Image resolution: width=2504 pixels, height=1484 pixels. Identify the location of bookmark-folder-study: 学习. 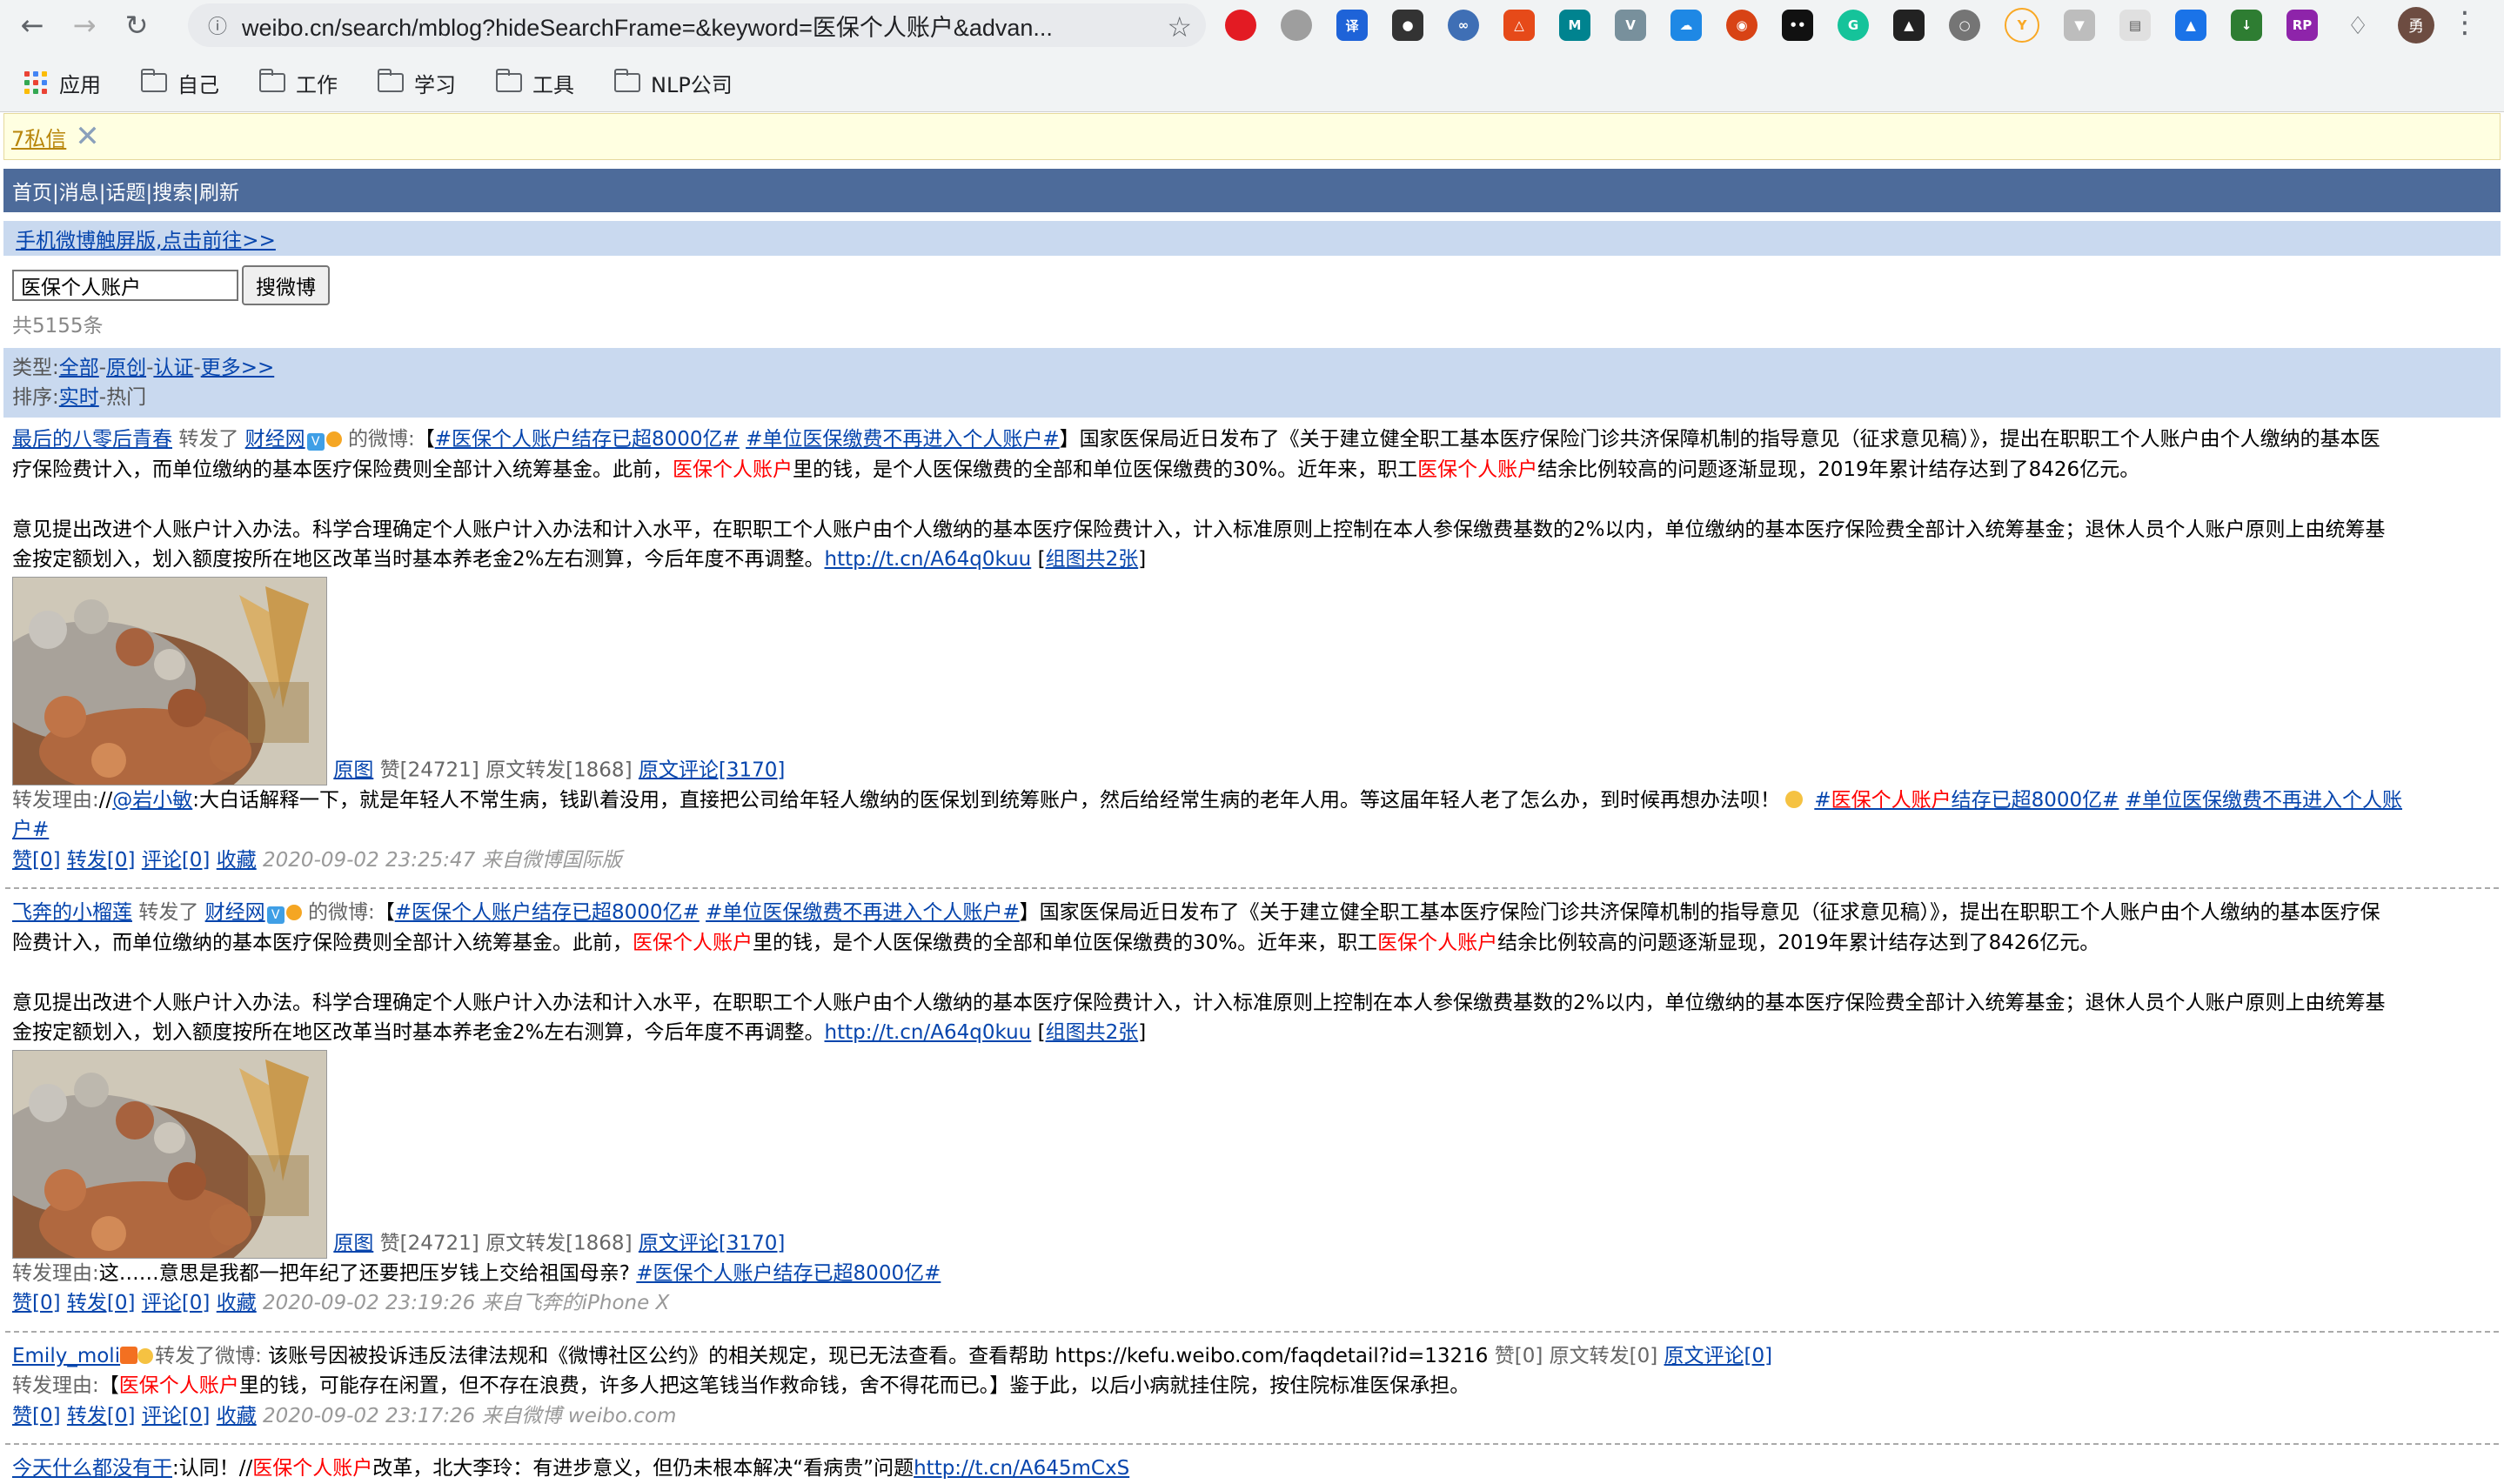
(417, 83).